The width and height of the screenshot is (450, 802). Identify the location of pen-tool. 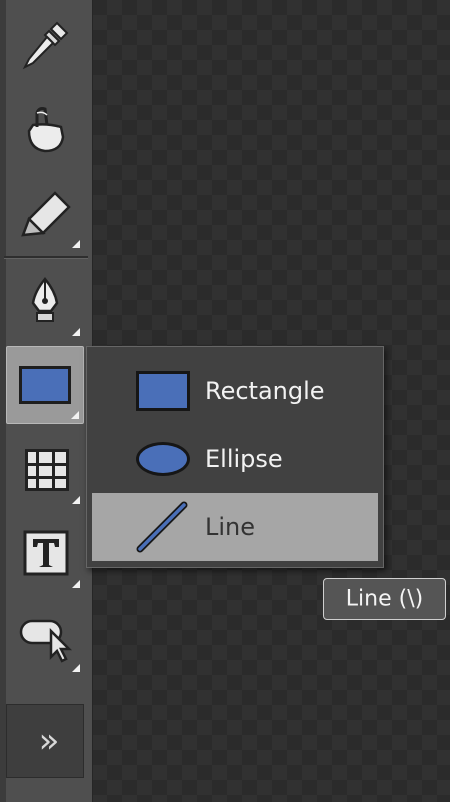
(45, 301).